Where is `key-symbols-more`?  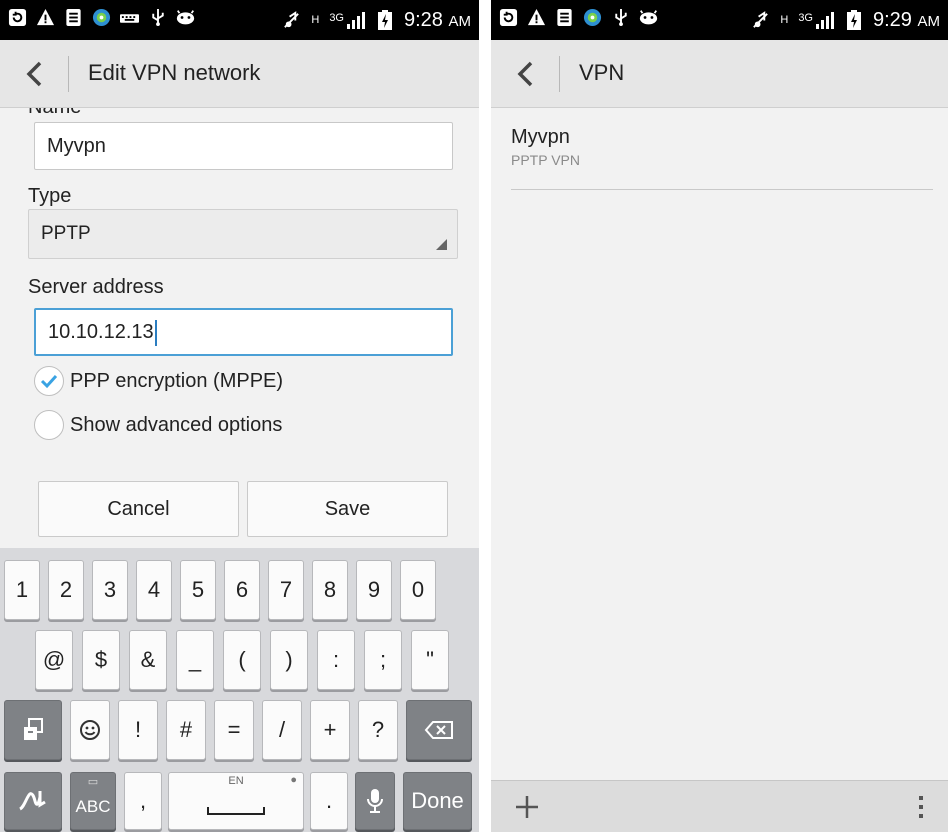 key-symbols-more is located at coordinates (33, 730).